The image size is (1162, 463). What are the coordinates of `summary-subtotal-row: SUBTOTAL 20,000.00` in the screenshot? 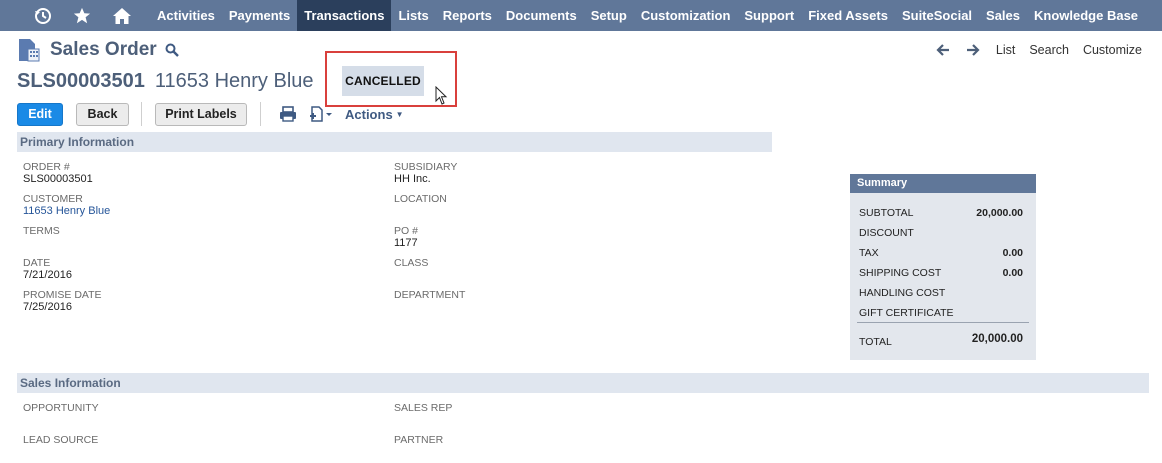 It's located at (941, 213).